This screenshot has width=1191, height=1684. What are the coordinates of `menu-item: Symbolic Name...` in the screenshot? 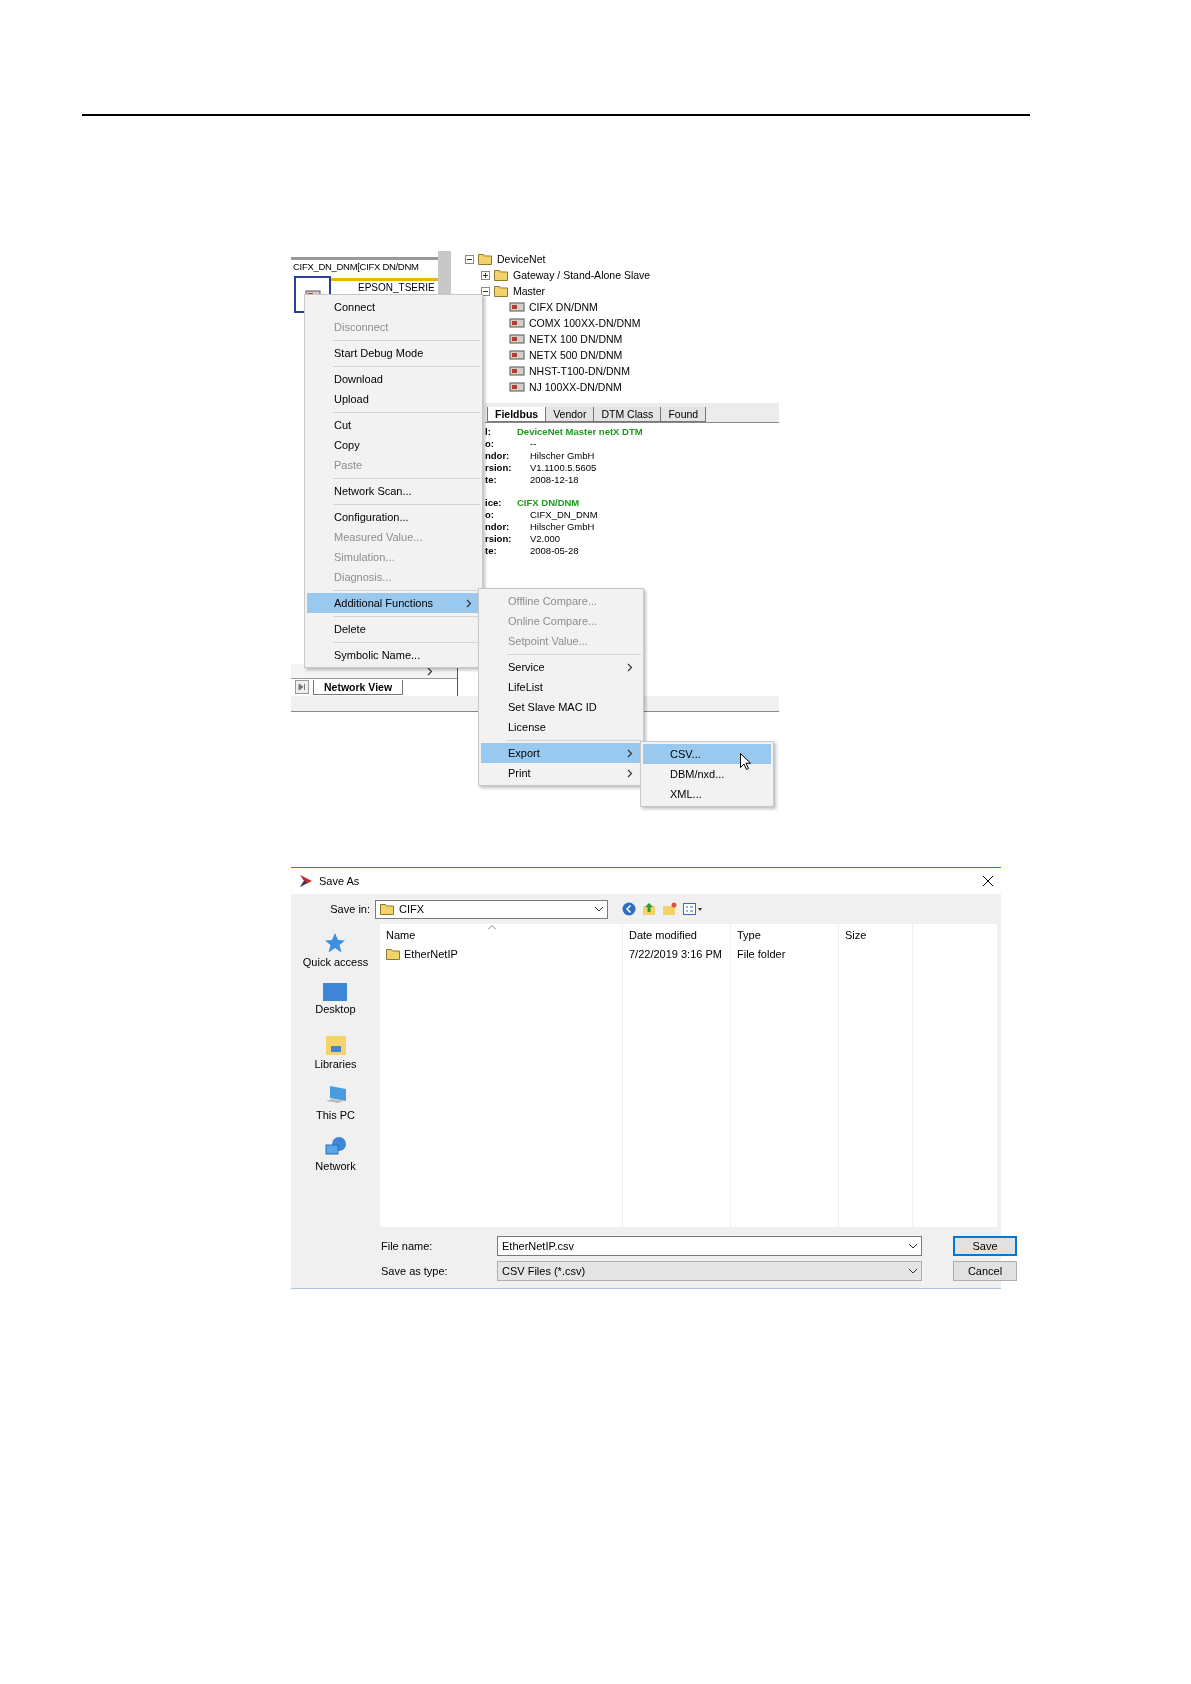 It's located at (393, 655).